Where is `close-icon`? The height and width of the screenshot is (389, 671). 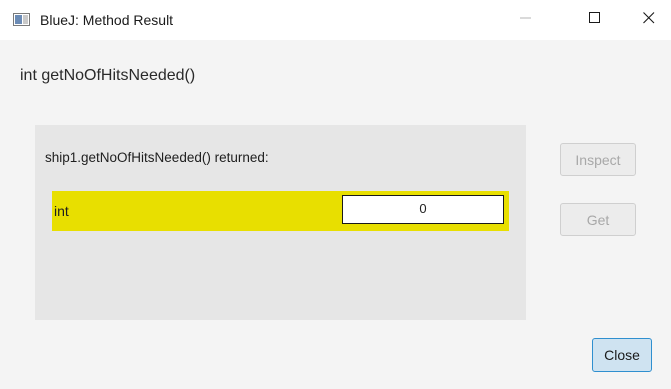 close-icon is located at coordinates (649, 20).